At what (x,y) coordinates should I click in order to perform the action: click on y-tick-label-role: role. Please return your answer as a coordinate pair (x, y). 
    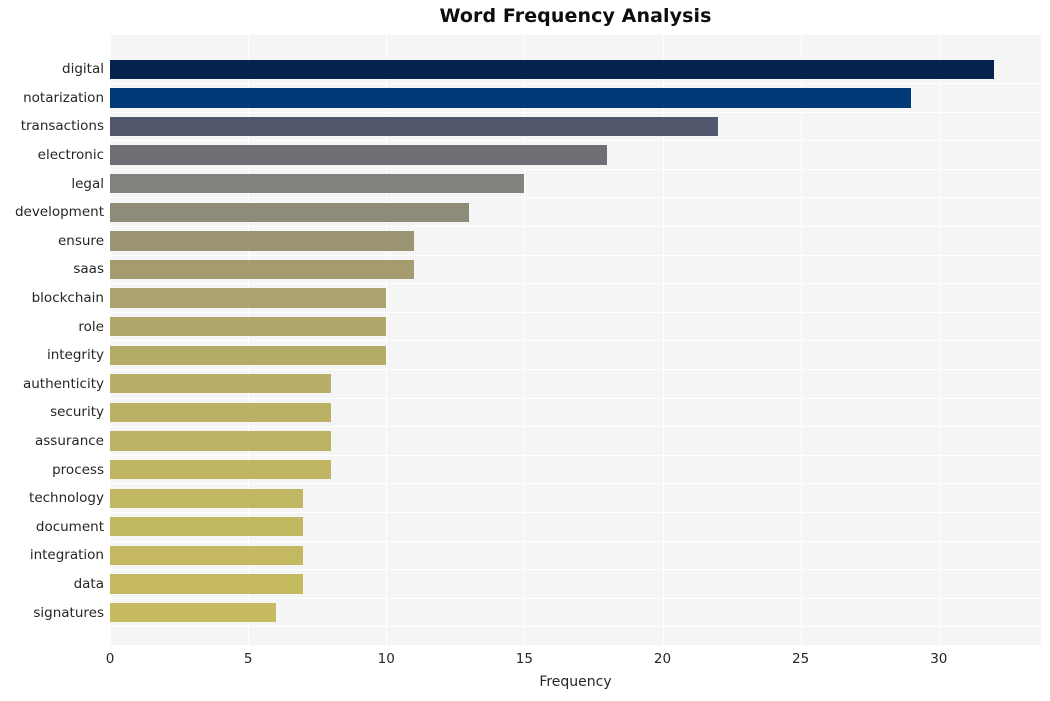
    Looking at the image, I should click on (91, 326).